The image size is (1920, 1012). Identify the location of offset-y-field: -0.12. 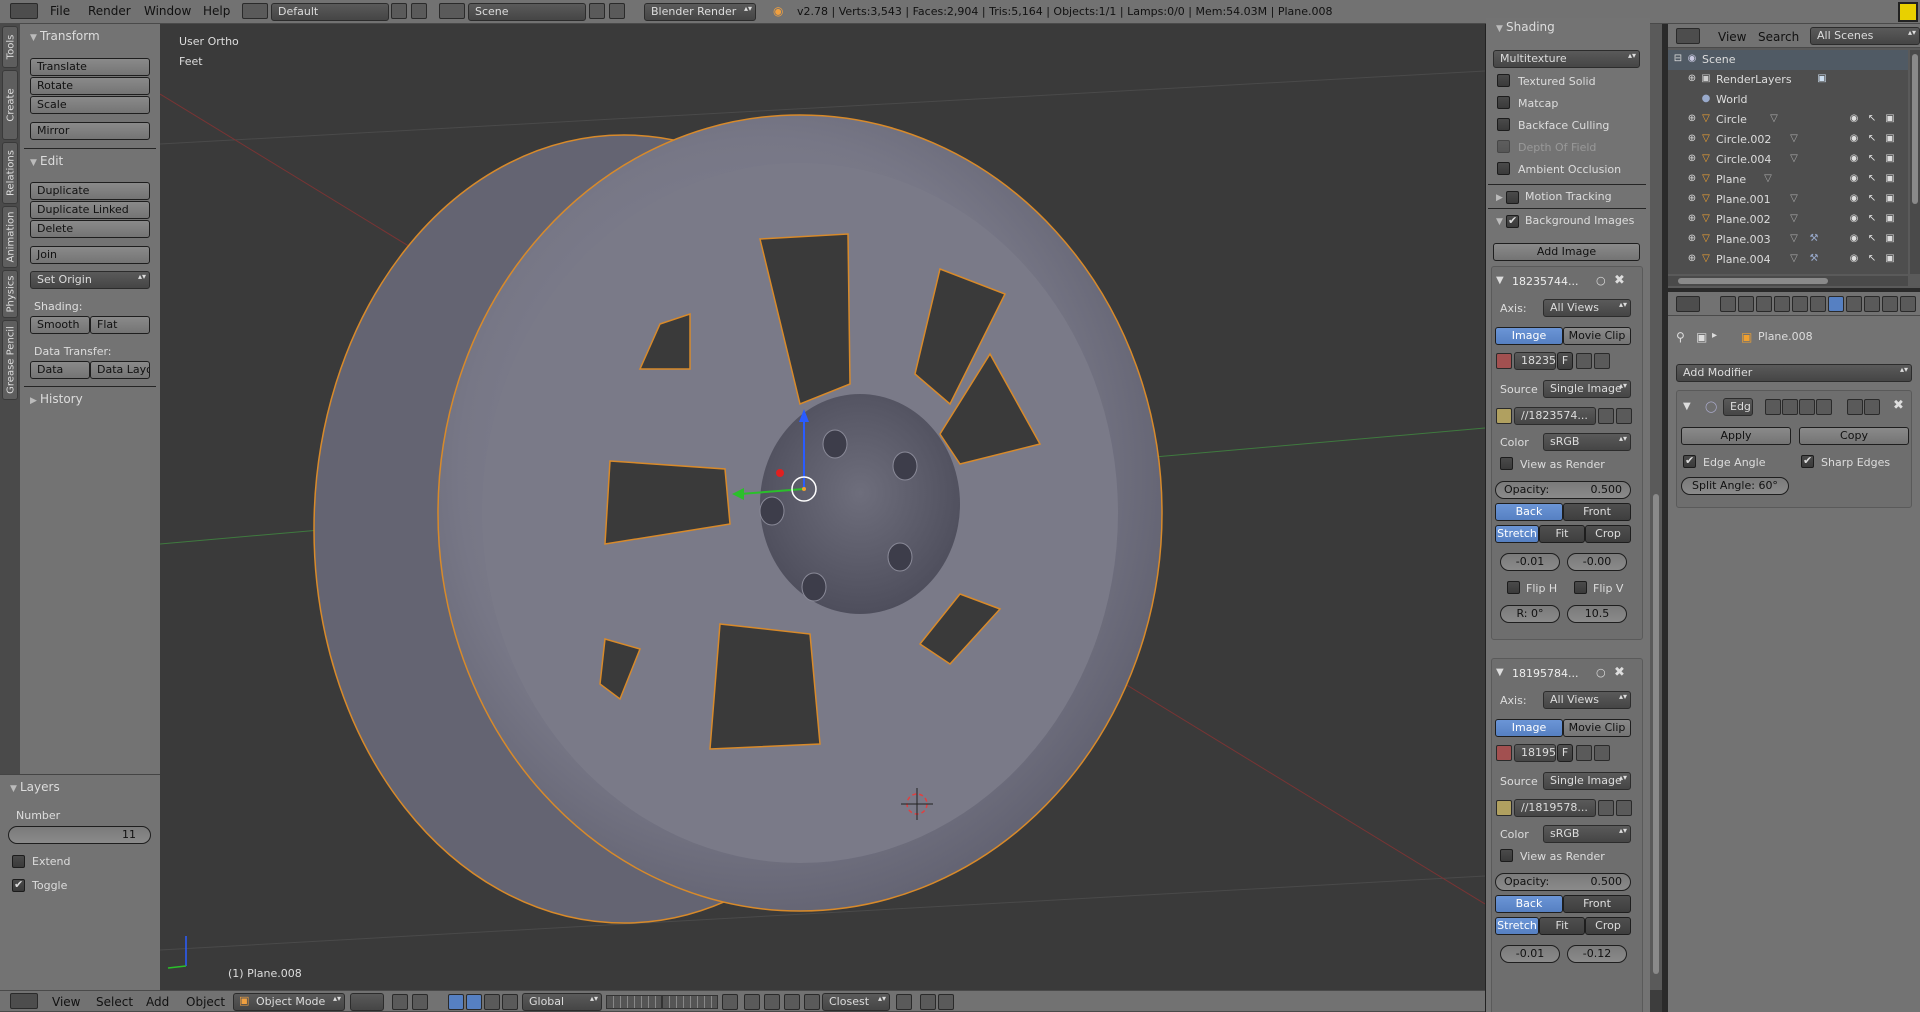
(1597, 954).